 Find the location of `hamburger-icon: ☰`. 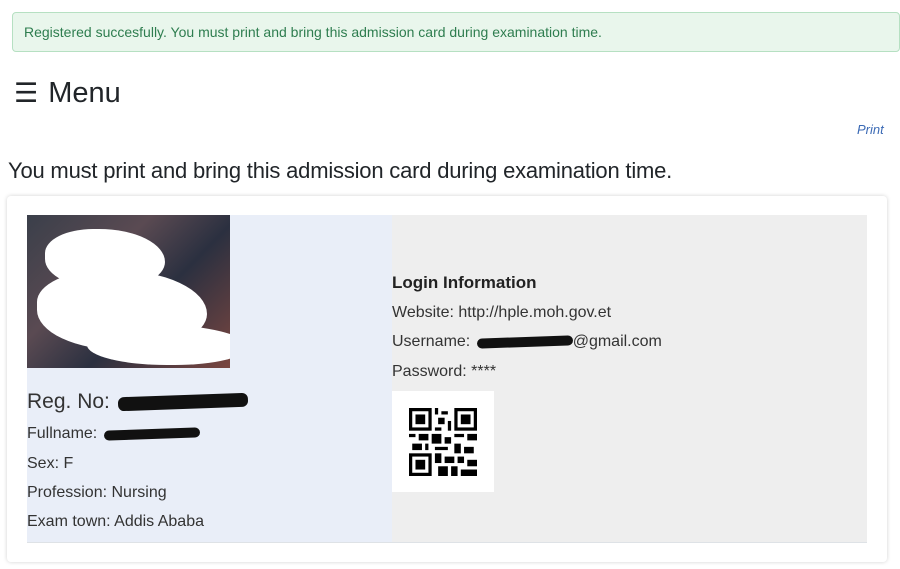

hamburger-icon: ☰ is located at coordinates (26, 93).